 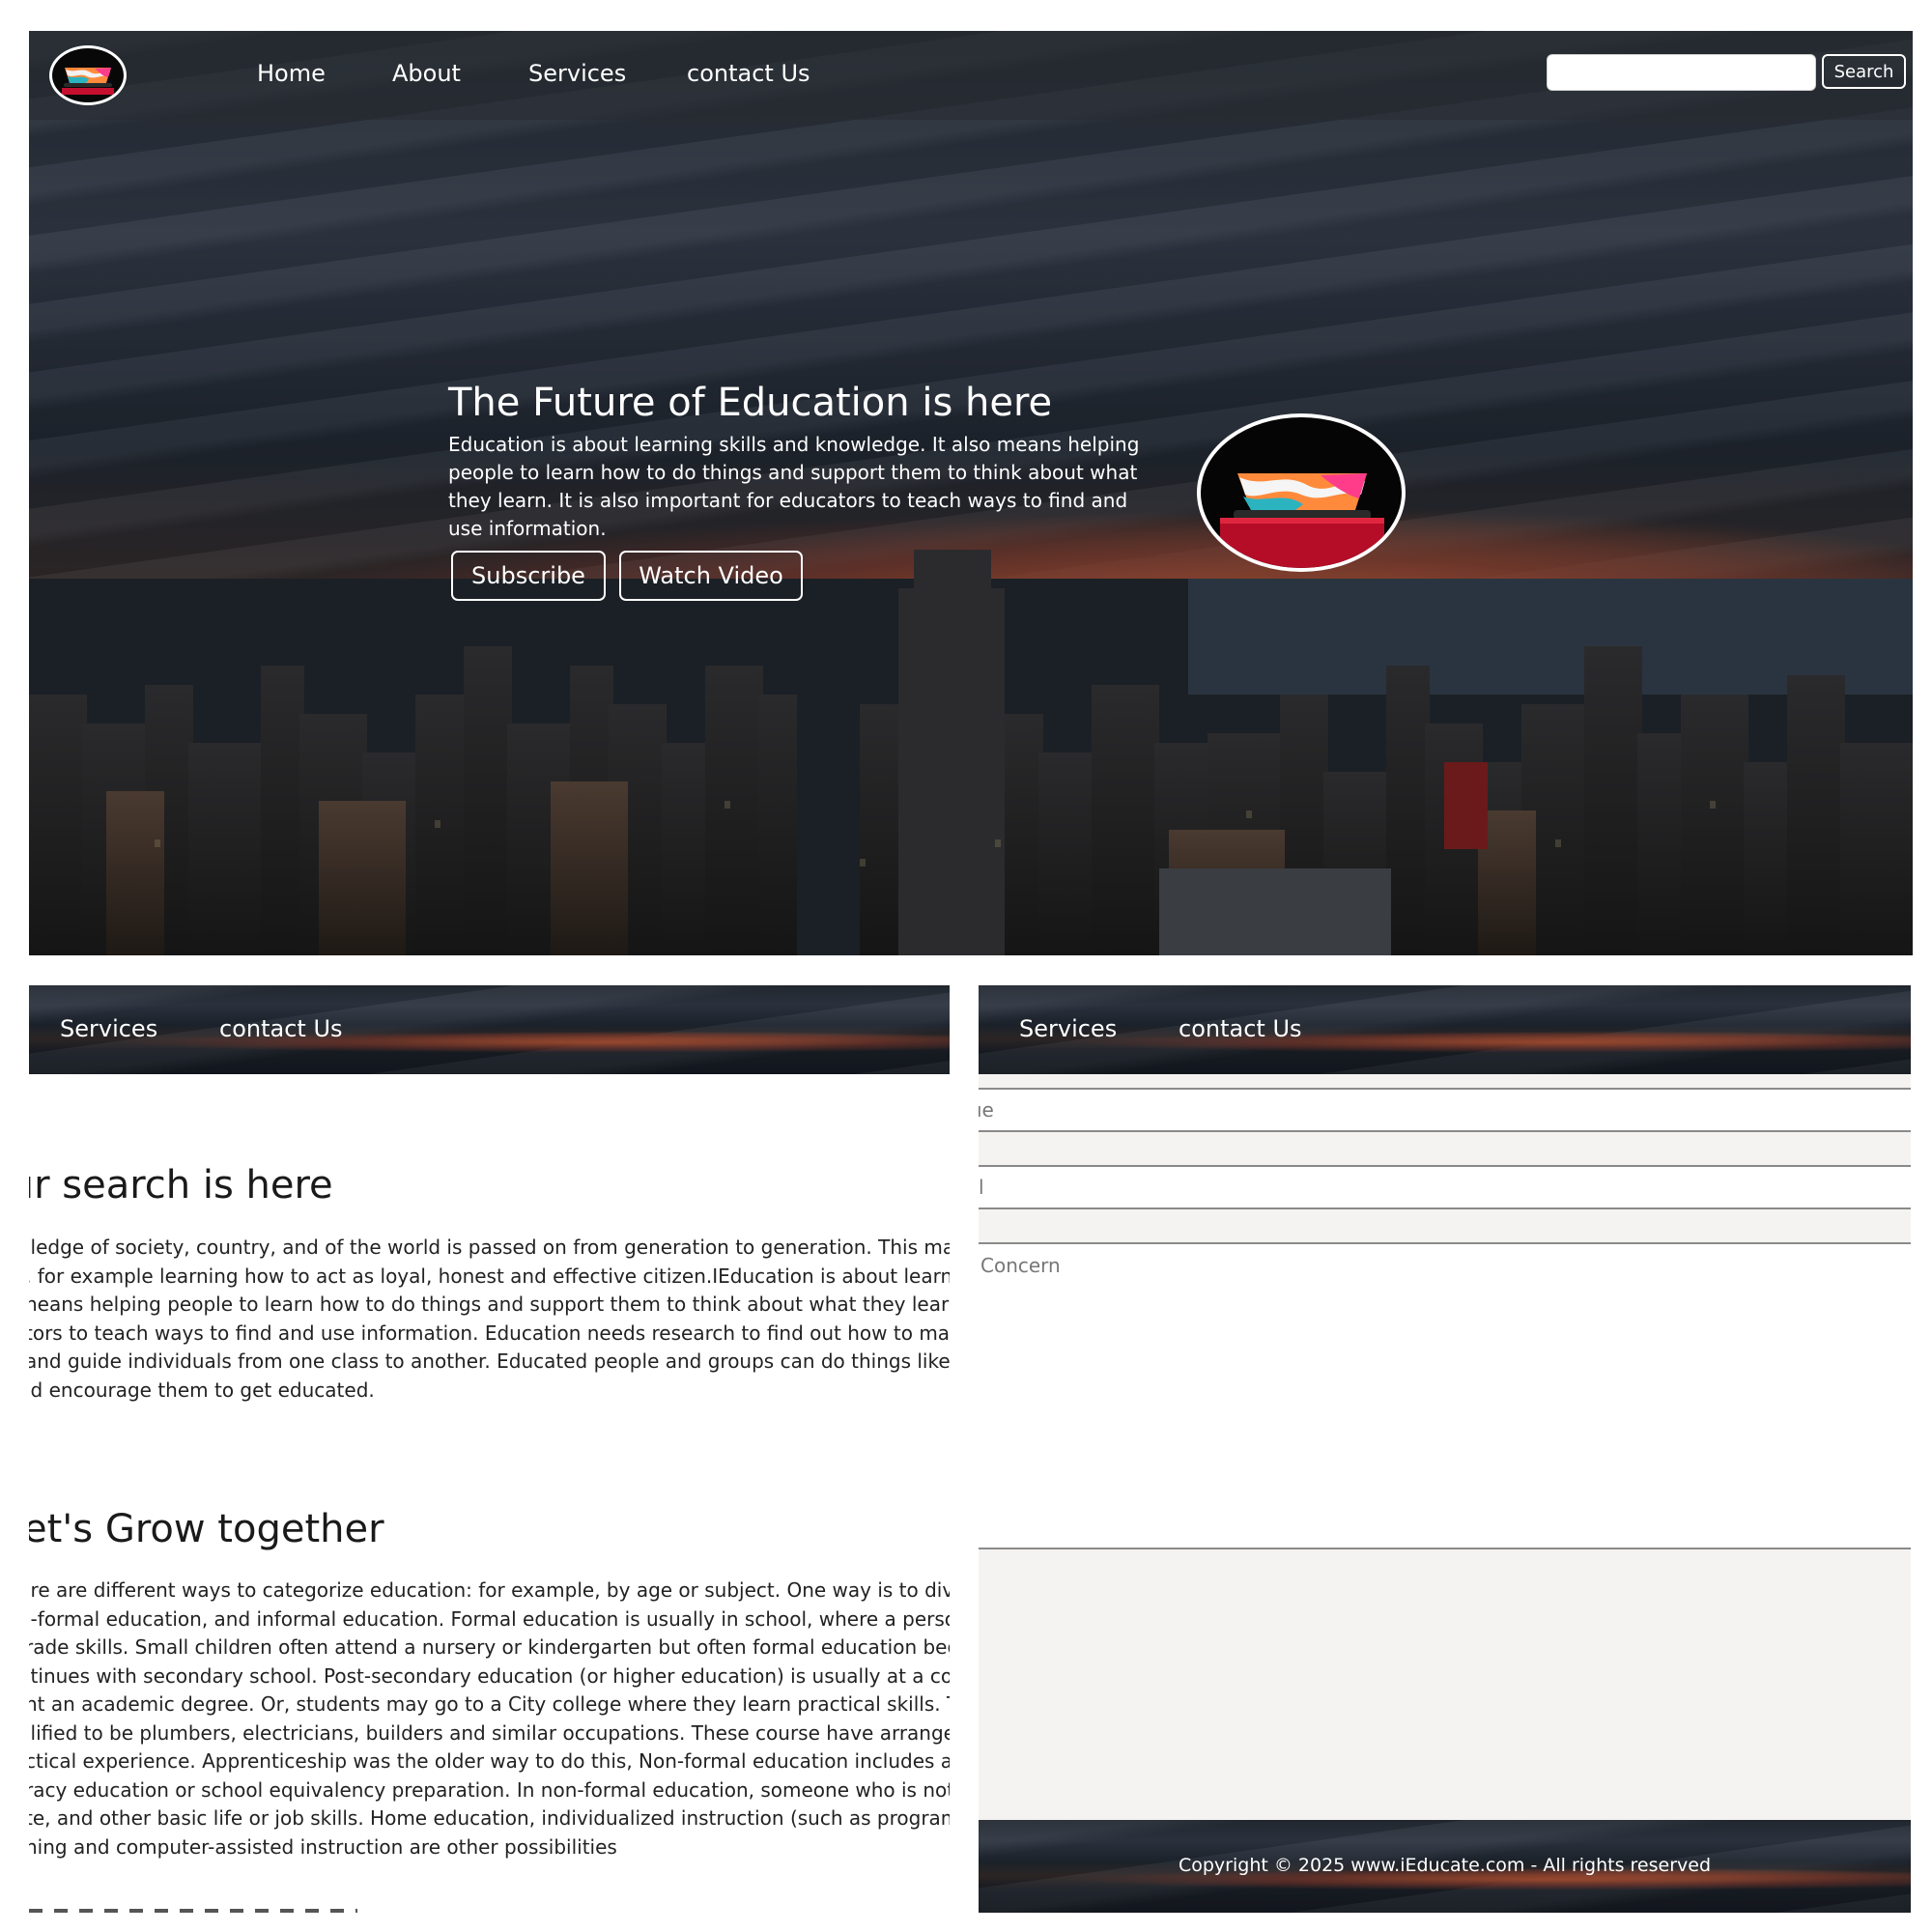 I want to click on name-placeholder: ıe, so click(x=986, y=1110).